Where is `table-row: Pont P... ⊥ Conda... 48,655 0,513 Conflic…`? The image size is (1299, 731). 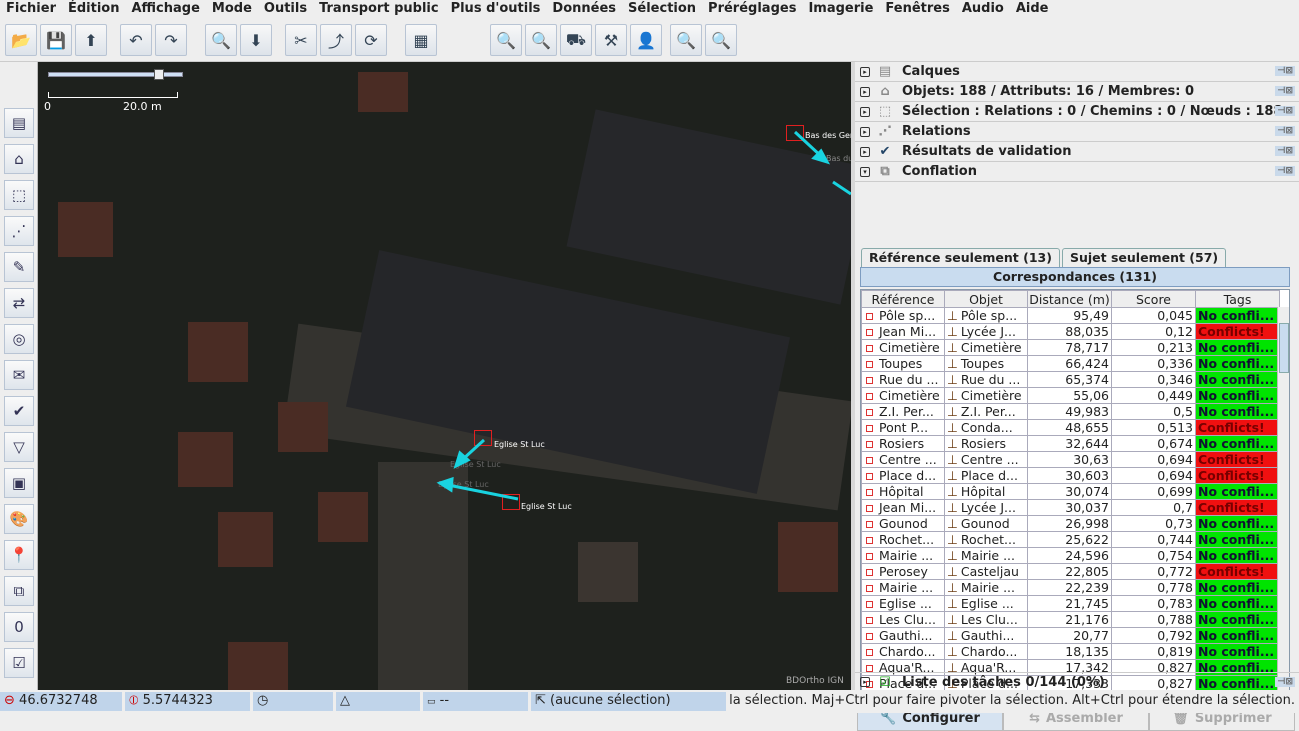 table-row: Pont P... ⊥ Conda... 48,655 0,513 Conflic… is located at coordinates (1070, 427).